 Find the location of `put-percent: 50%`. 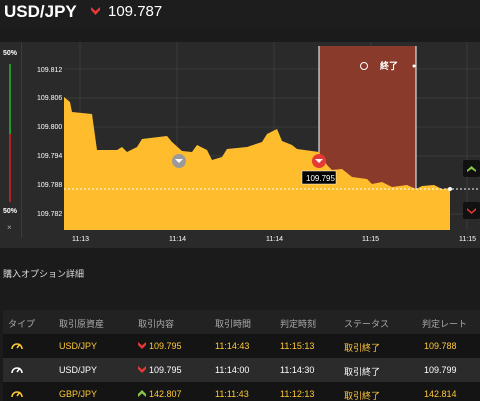

put-percent: 50% is located at coordinates (10, 211).